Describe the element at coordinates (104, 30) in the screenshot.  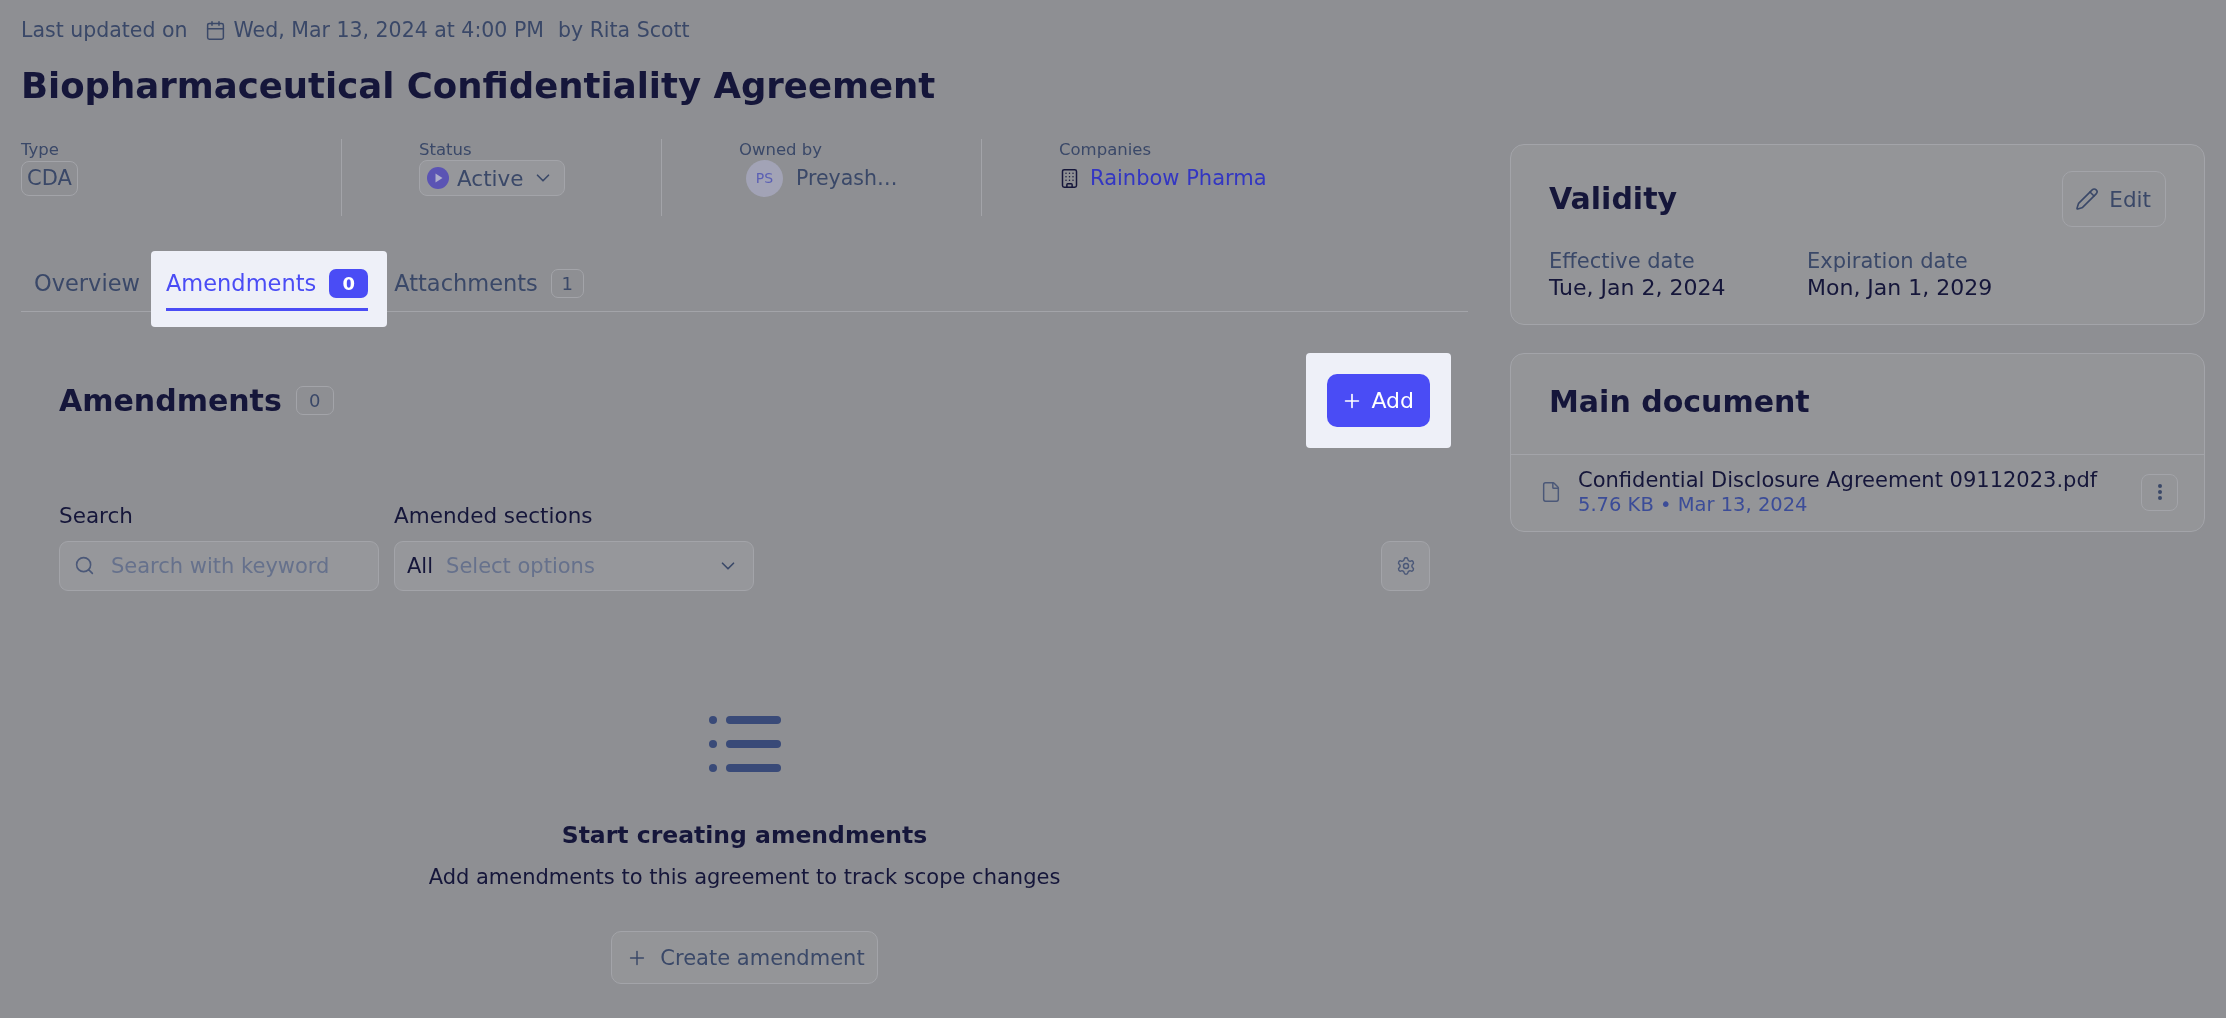
I see `updated-label: Last updated on` at that location.